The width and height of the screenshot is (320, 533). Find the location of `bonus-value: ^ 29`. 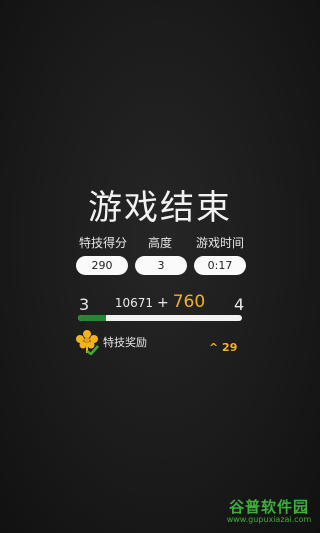

bonus-value: ^ 29 is located at coordinates (223, 347).